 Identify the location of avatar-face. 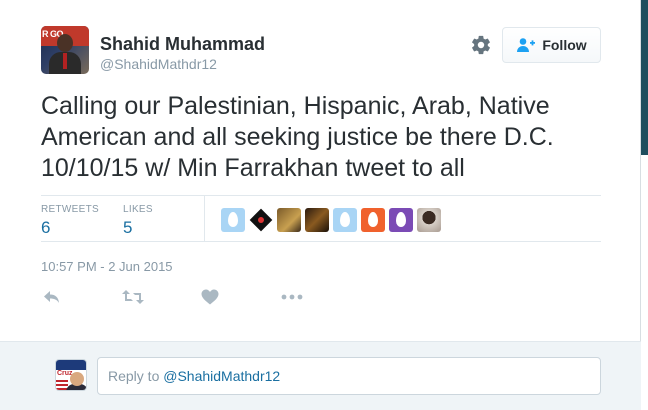
(77, 379).